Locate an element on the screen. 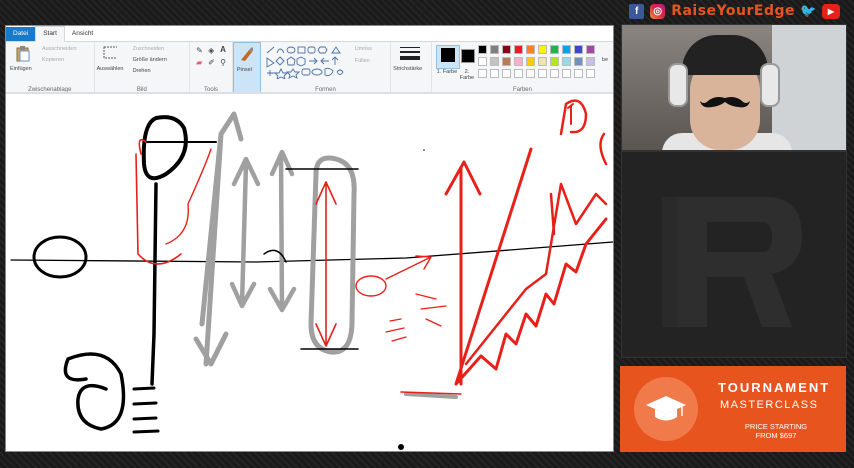  twitter-icon: 🐦 is located at coordinates (808, 11).